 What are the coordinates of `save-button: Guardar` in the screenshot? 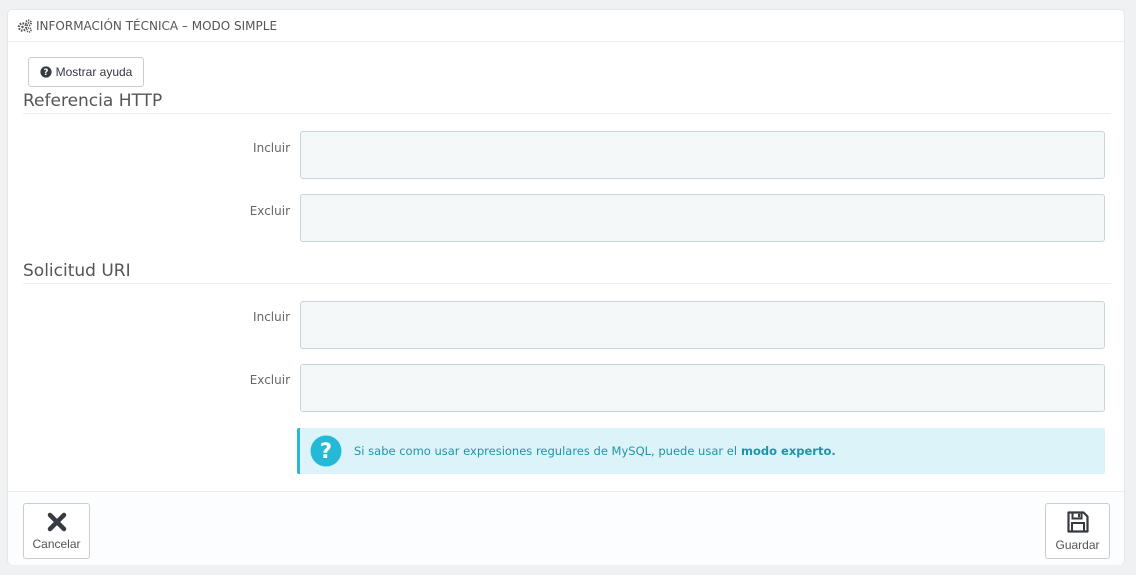 It's located at (1077, 531).